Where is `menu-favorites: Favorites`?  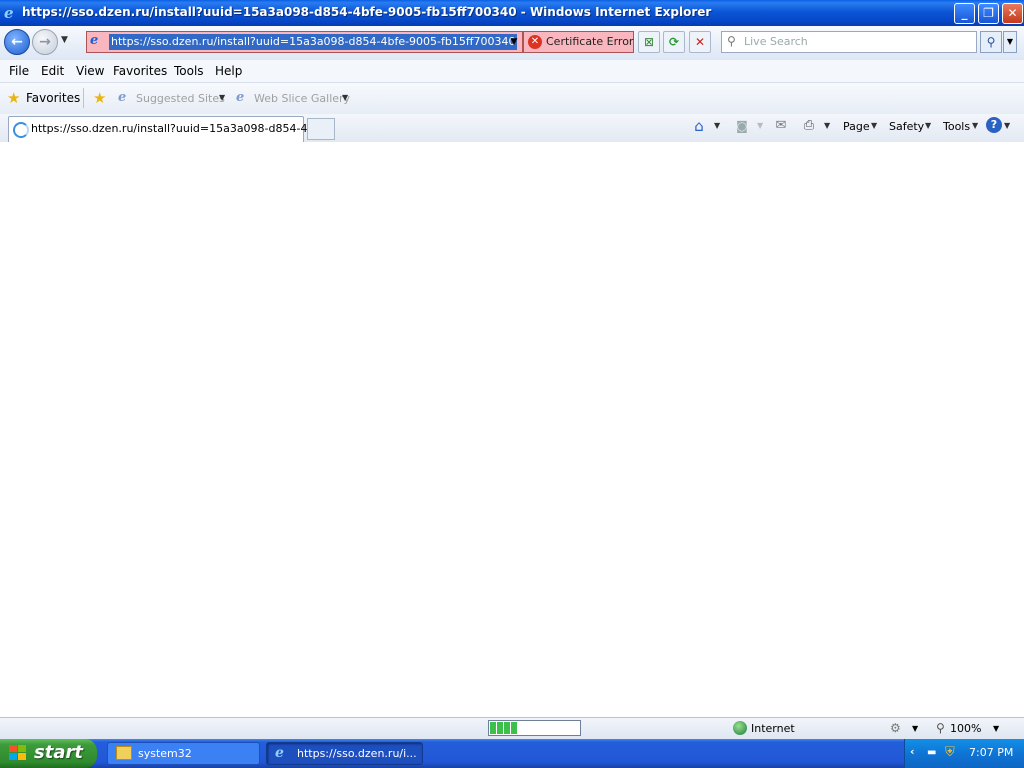 menu-favorites: Favorites is located at coordinates (140, 71).